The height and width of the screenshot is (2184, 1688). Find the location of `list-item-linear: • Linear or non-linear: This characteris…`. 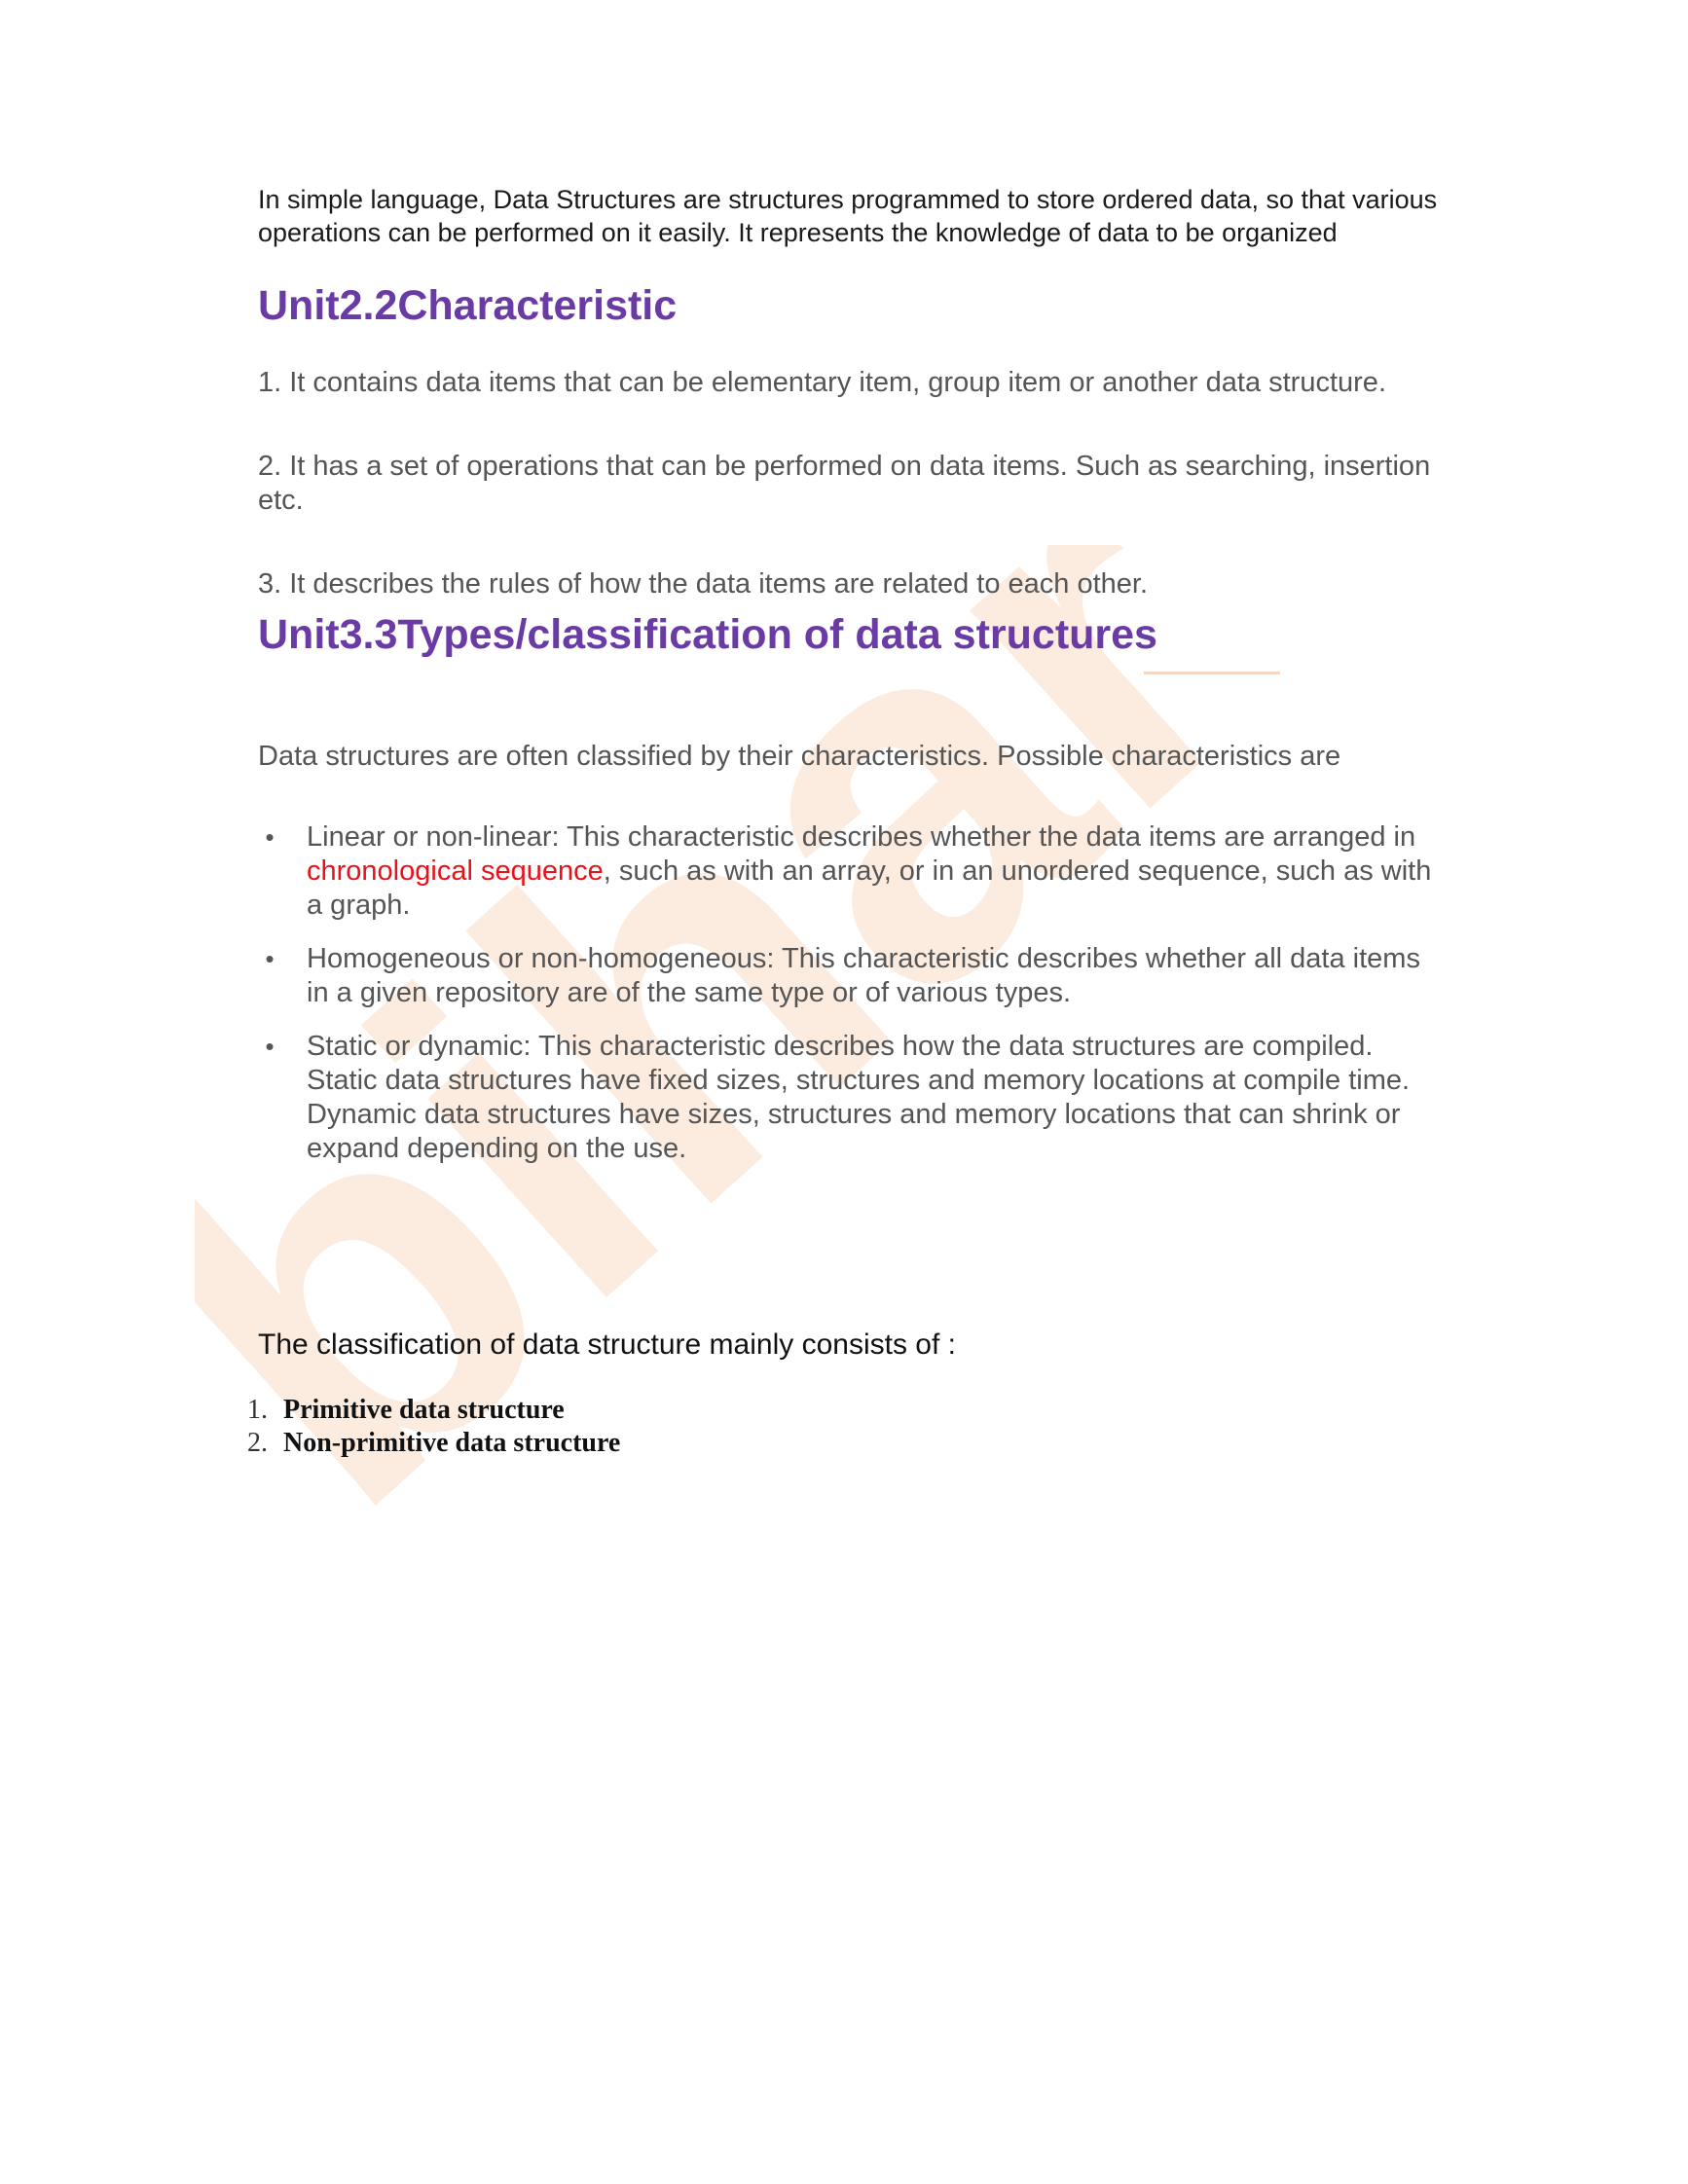

list-item-linear: • Linear or non-linear: This characteris… is located at coordinates (852, 871).